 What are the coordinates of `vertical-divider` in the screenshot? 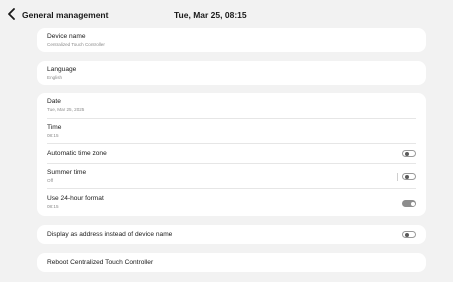 It's located at (397, 177).